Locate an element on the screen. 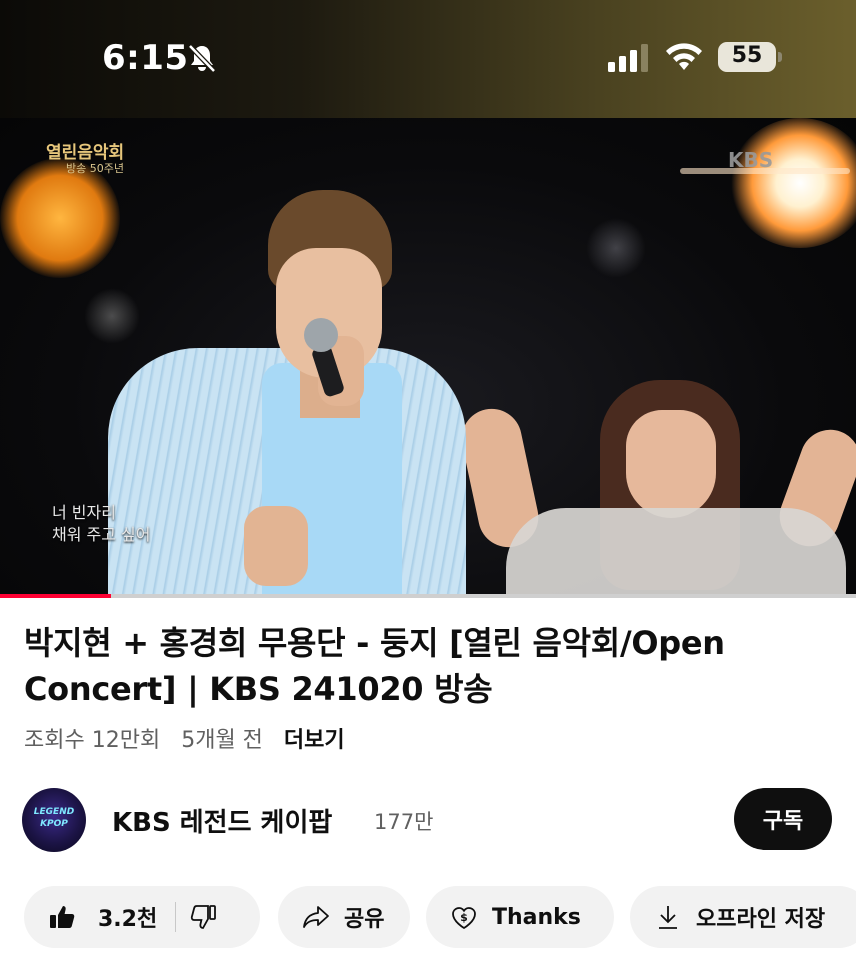 This screenshot has height=969, width=856. program-logo: 열린음악회 방송 50주년 is located at coordinates (85, 159).